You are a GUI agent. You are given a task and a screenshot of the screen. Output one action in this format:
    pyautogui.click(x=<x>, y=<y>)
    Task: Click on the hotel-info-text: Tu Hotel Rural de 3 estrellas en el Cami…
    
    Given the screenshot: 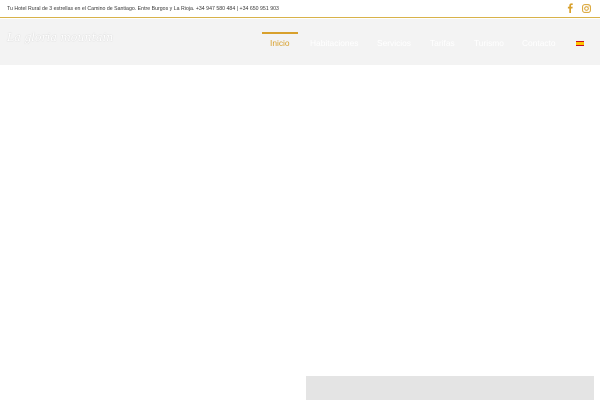 What is the action you would take?
    pyautogui.click(x=143, y=9)
    